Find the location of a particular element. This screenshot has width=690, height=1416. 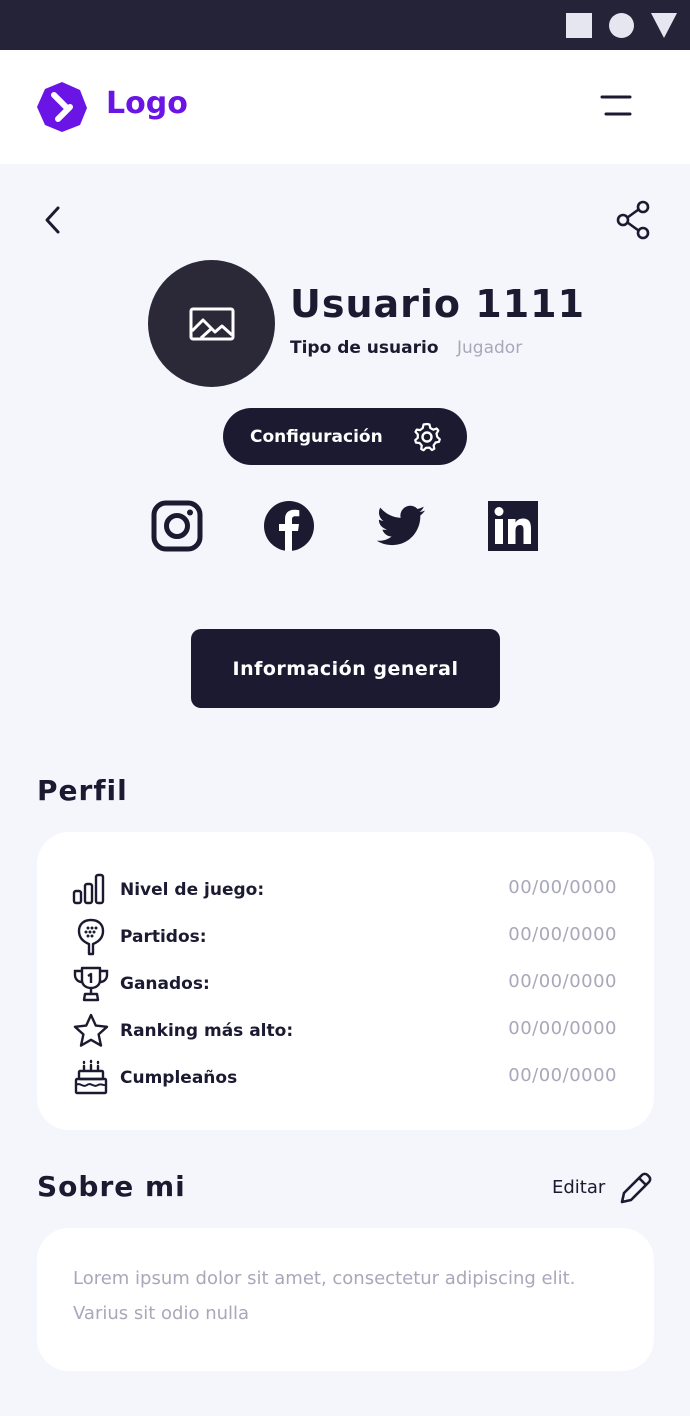

status-bar is located at coordinates (345, 25).